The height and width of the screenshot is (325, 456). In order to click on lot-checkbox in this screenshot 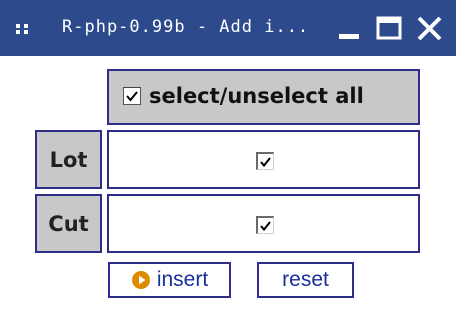, I will do `click(265, 161)`.